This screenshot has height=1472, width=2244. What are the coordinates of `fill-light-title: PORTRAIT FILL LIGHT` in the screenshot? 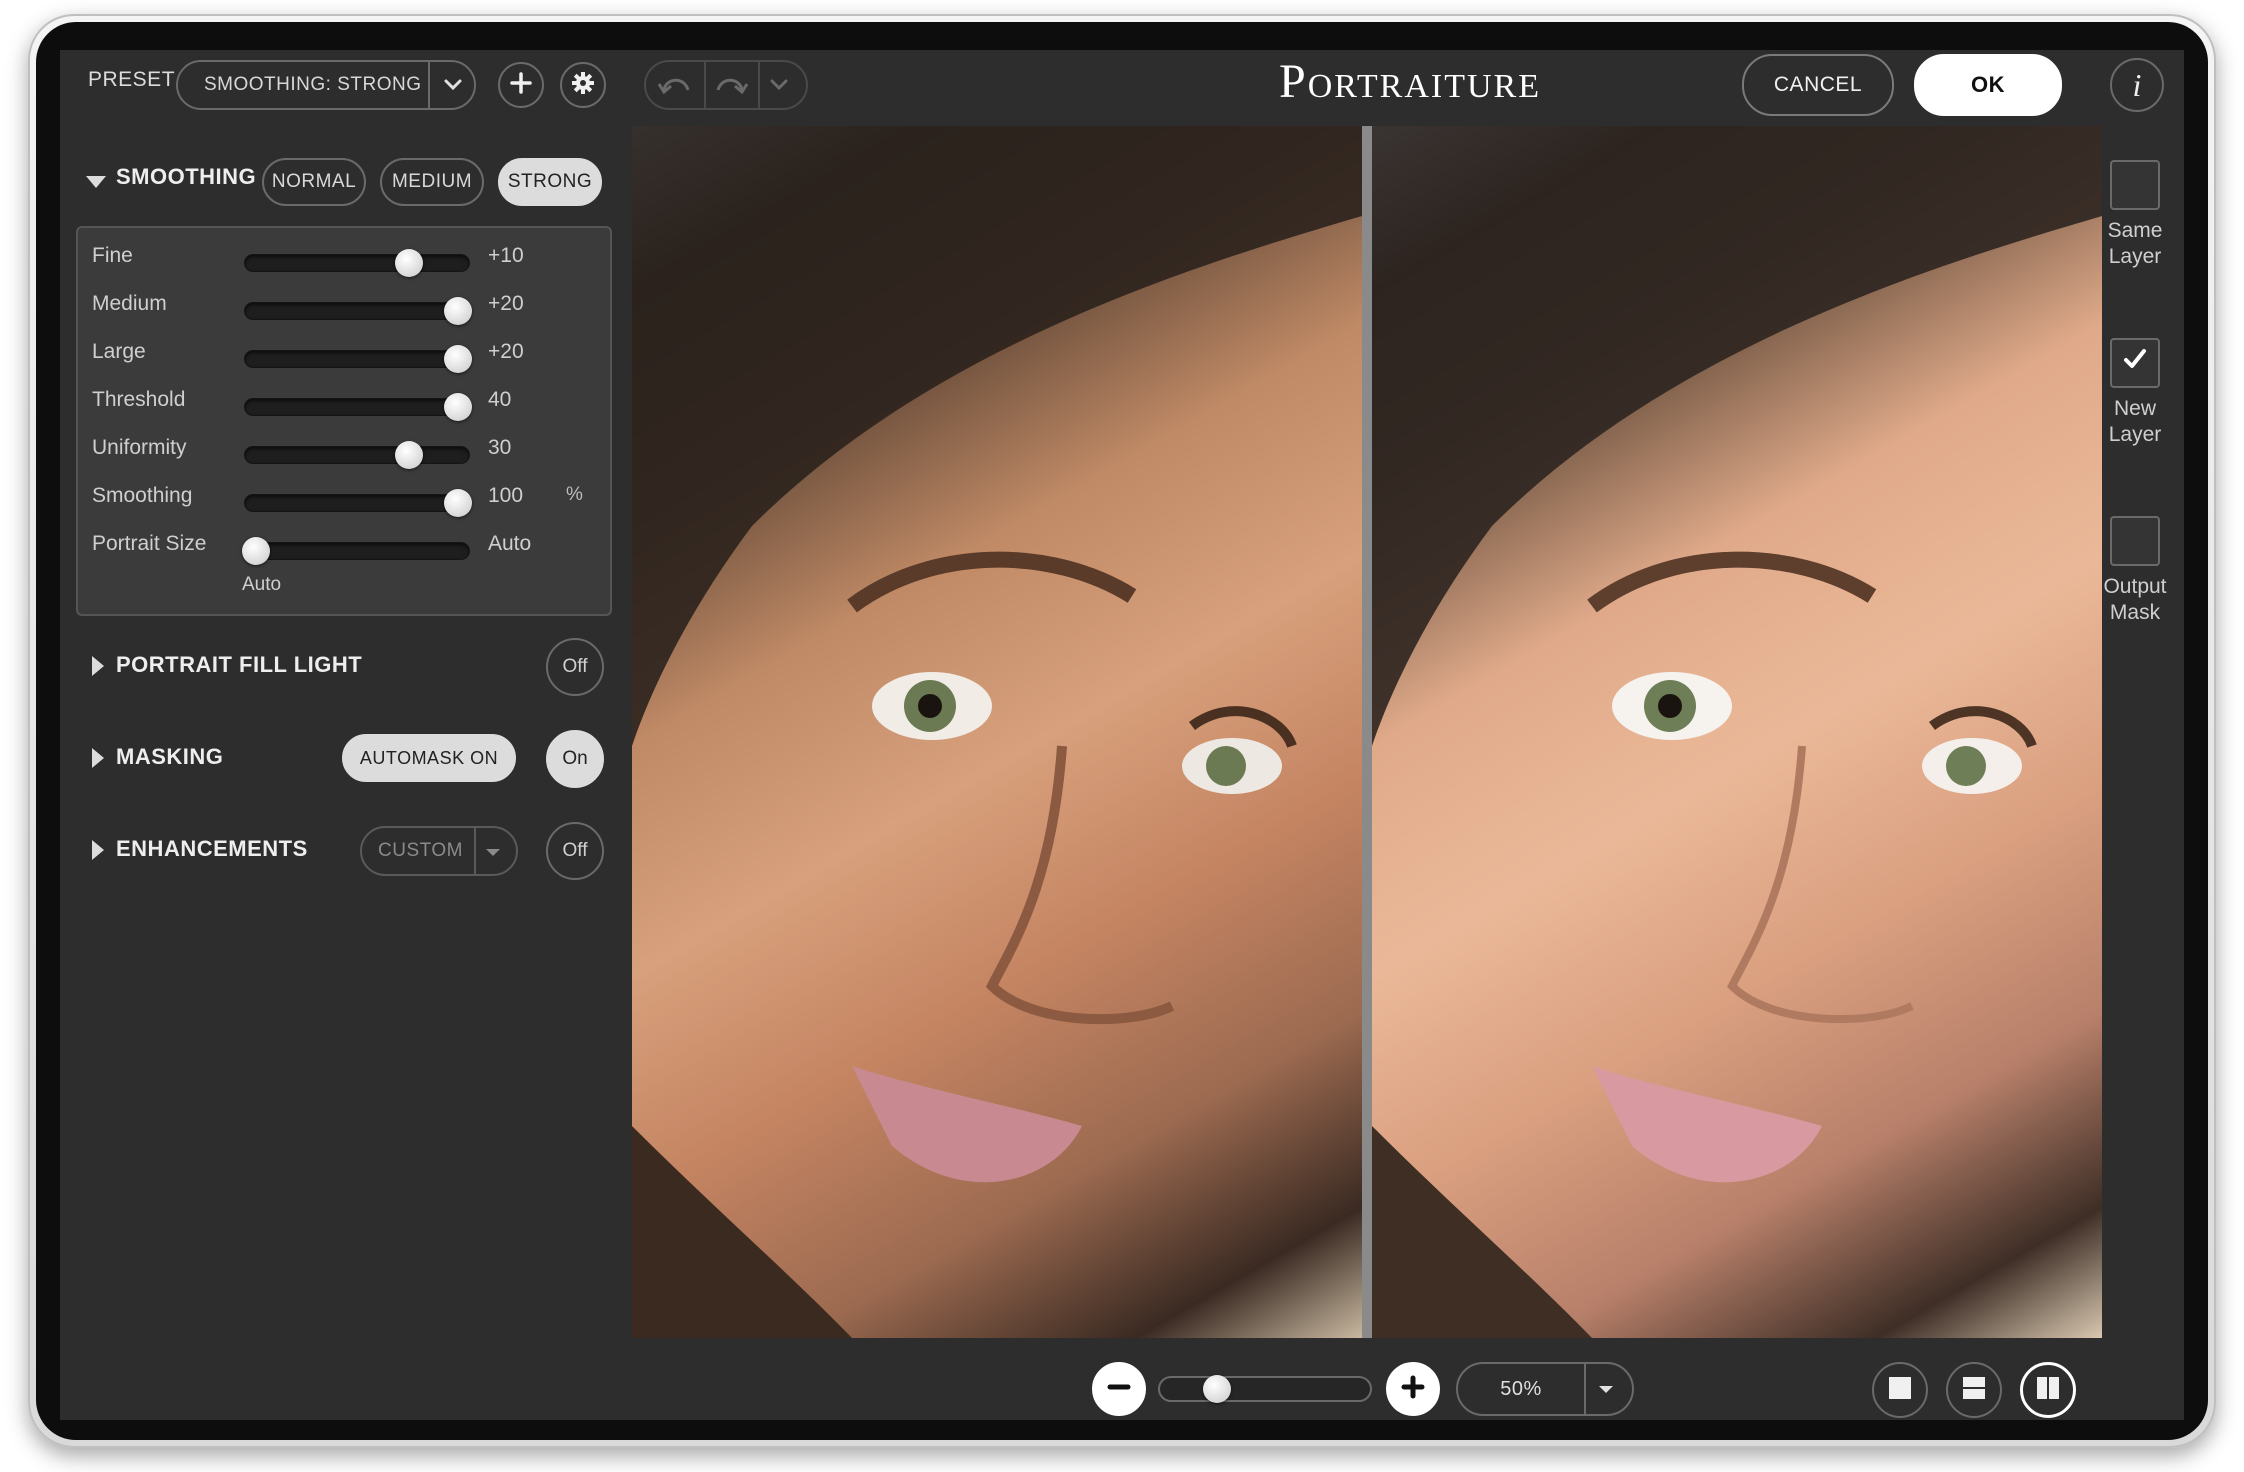 It's located at (239, 665).